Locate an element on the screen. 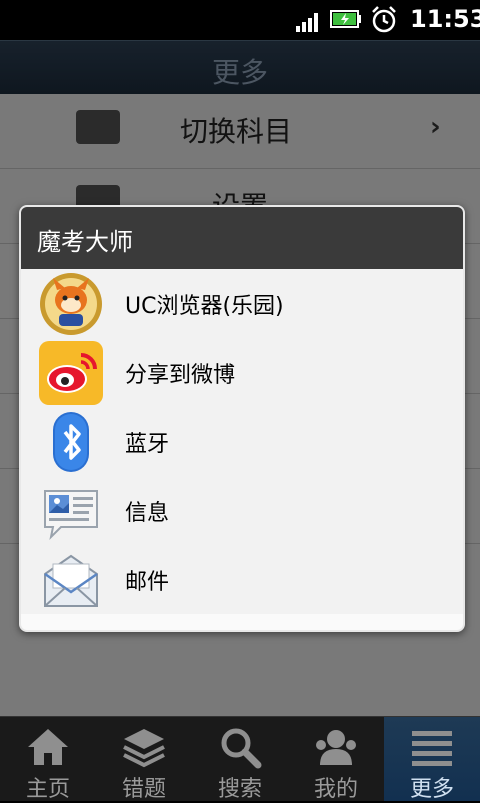 Image resolution: width=480 pixels, height=803 pixels. tab-mine: 我的 is located at coordinates (336, 759).